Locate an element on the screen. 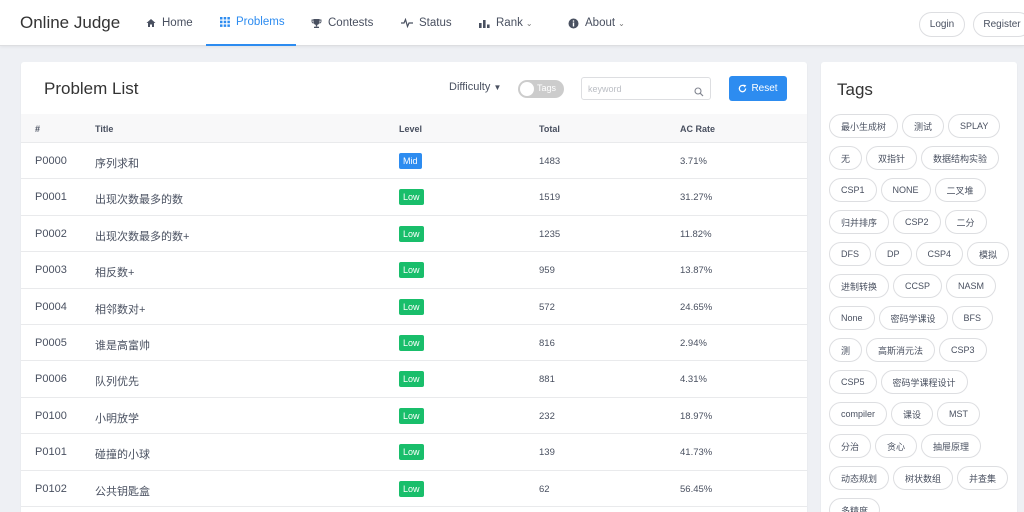  col-level: Level is located at coordinates (410, 129).